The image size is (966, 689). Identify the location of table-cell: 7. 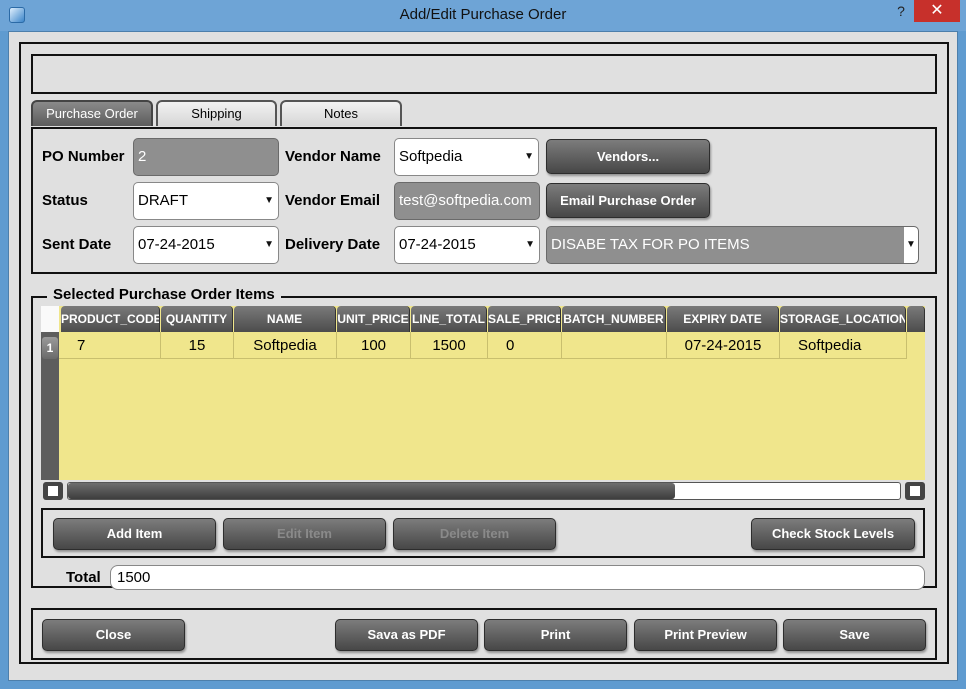
(110, 345).